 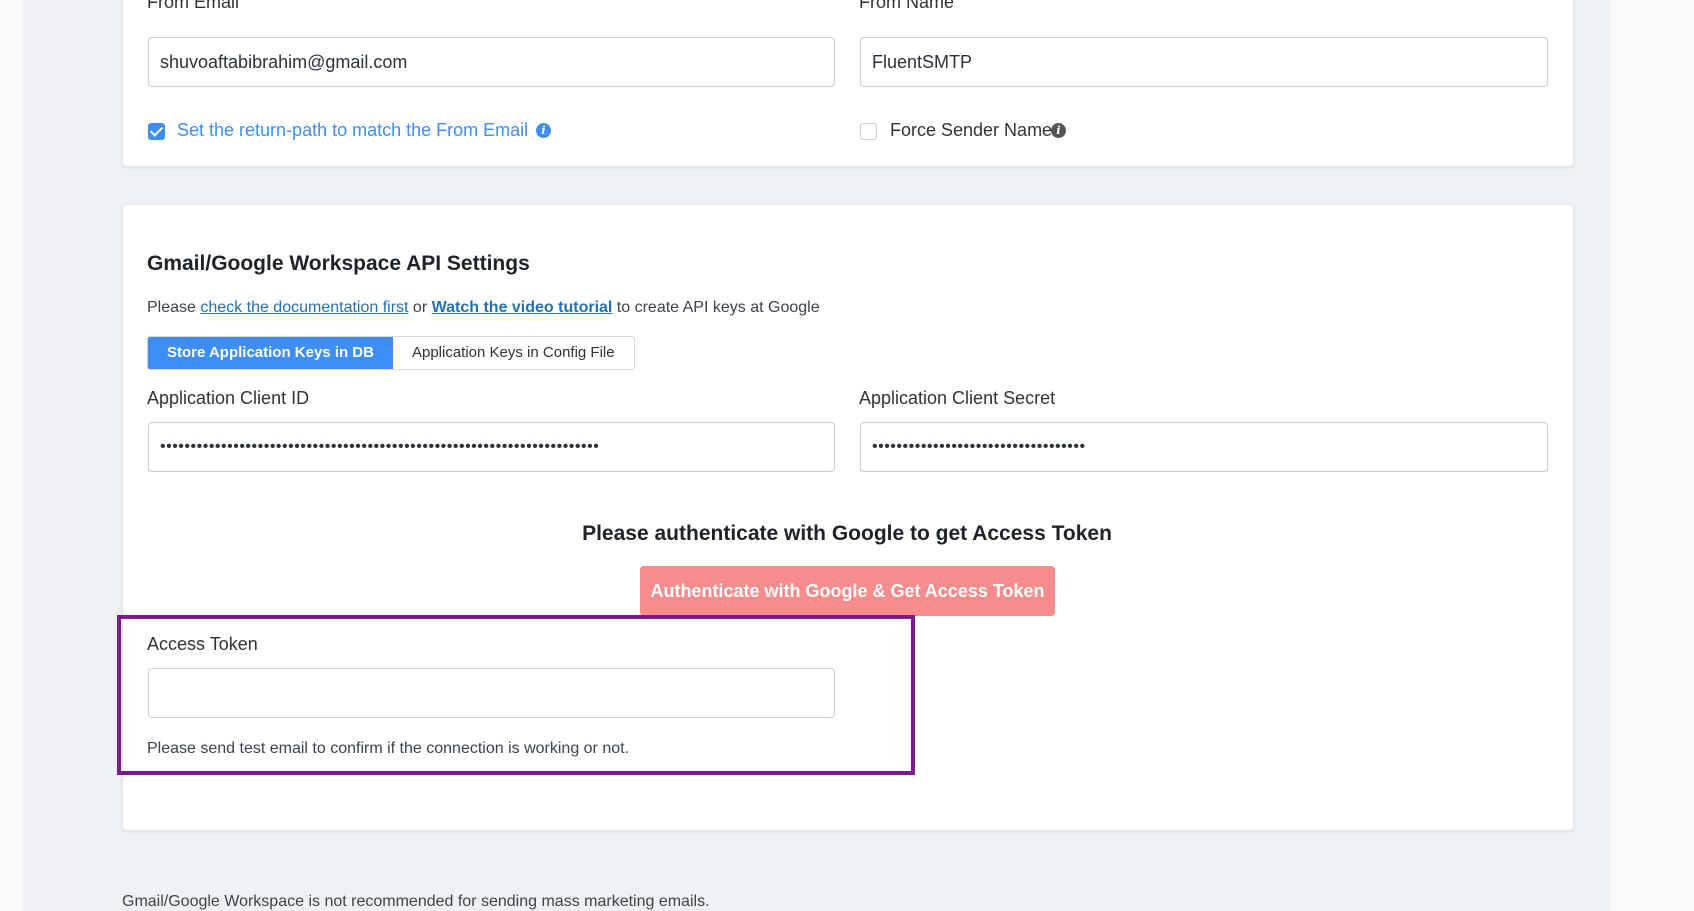 What do you see at coordinates (1204, 62) in the screenshot?
I see `from-name-field: FluentSMTP` at bounding box center [1204, 62].